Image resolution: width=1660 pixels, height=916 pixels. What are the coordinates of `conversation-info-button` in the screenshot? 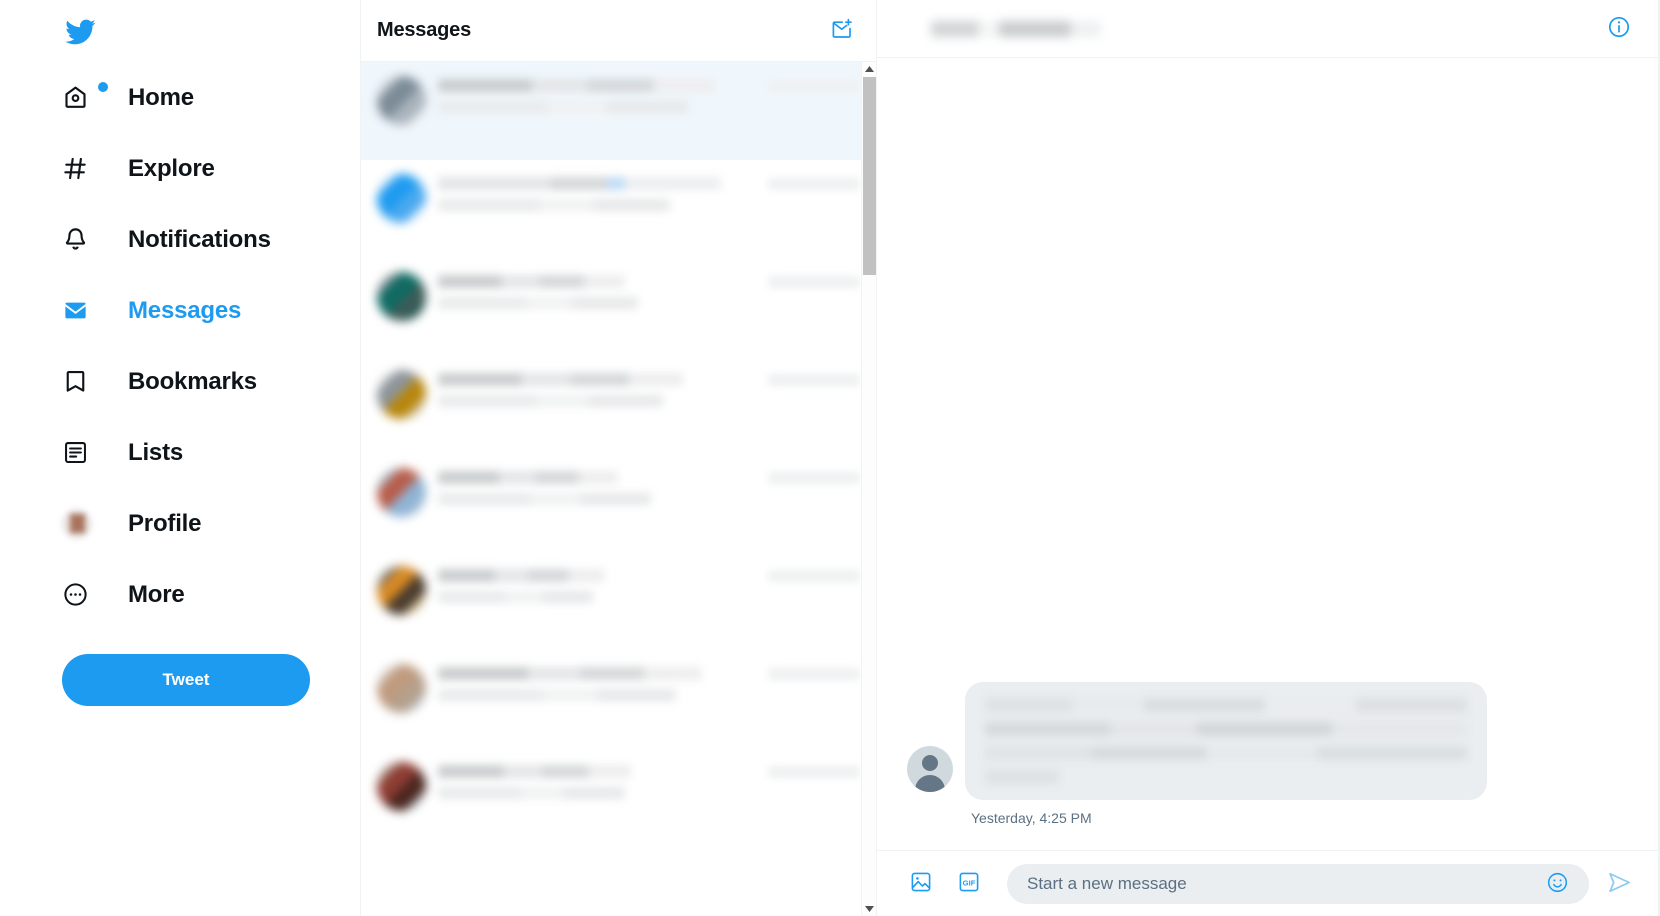 It's located at (1619, 29).